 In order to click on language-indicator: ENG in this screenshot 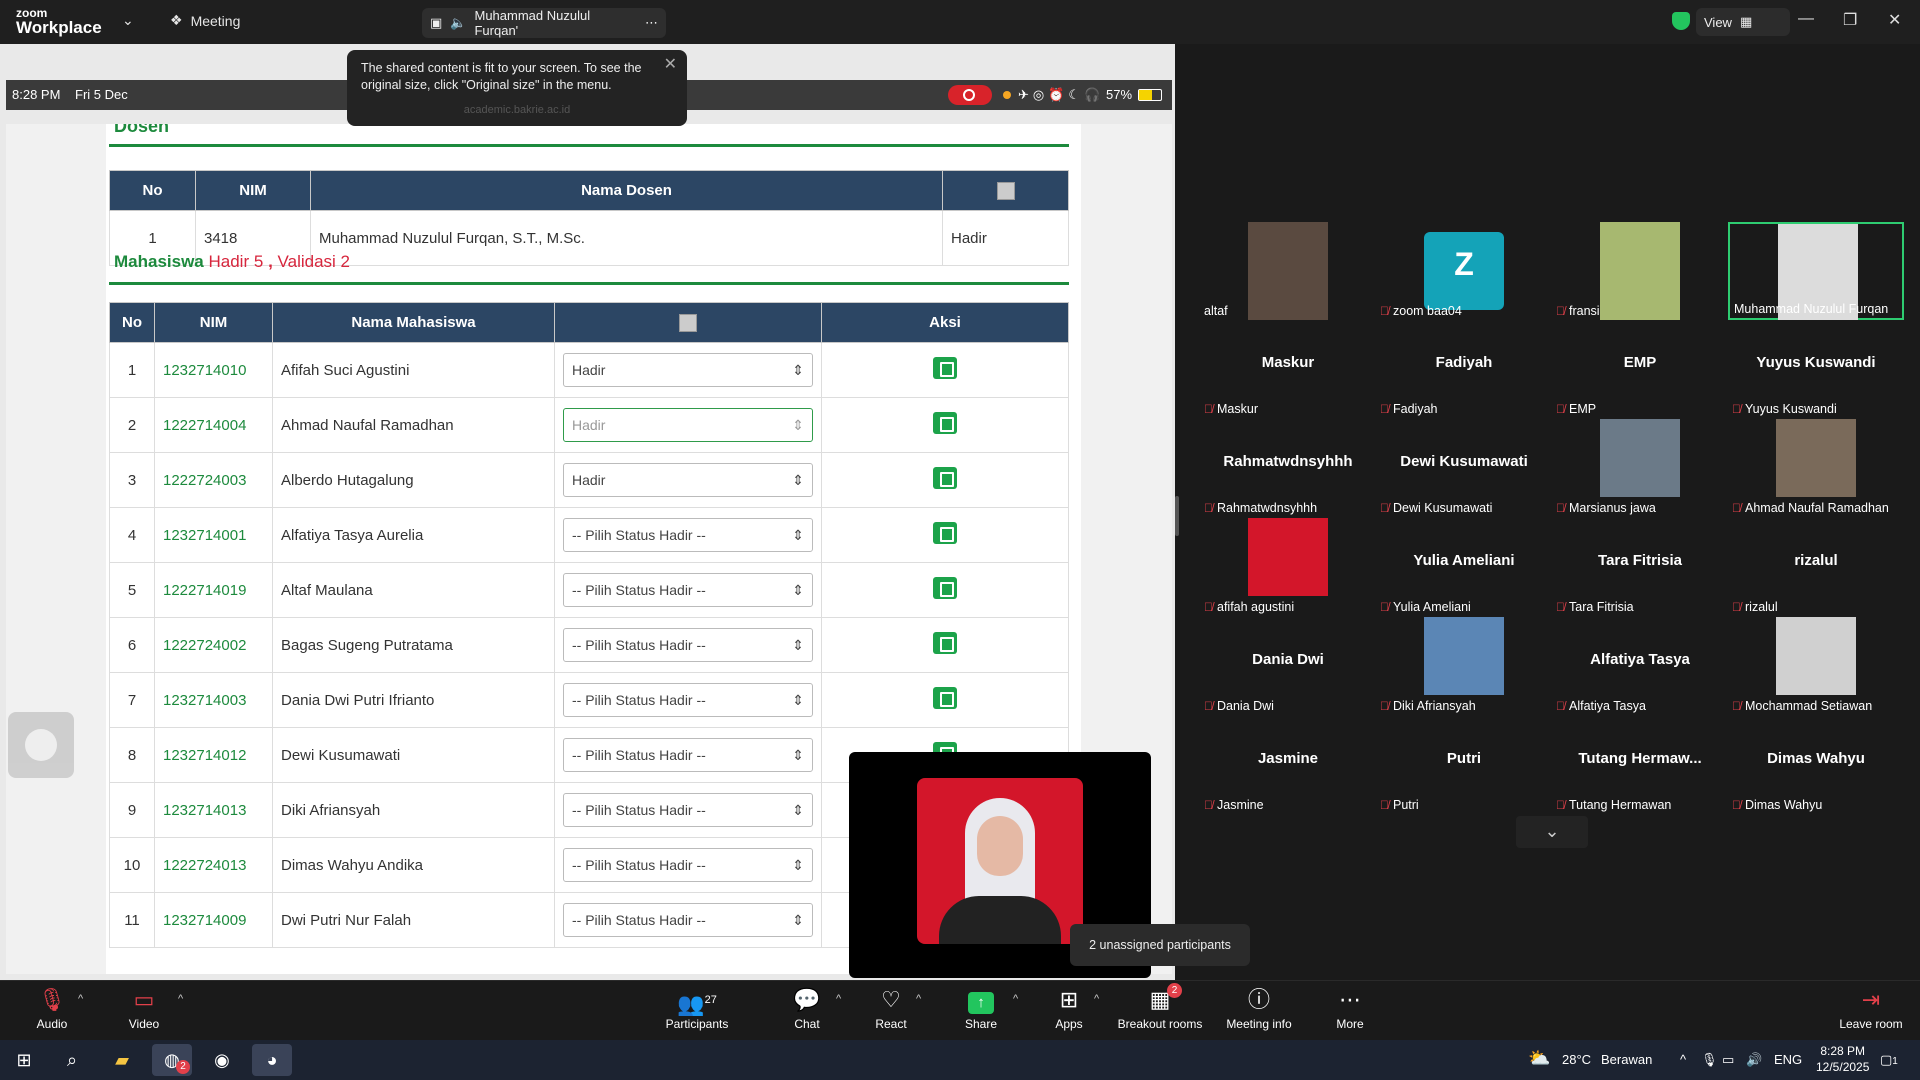, I will do `click(1788, 1059)`.